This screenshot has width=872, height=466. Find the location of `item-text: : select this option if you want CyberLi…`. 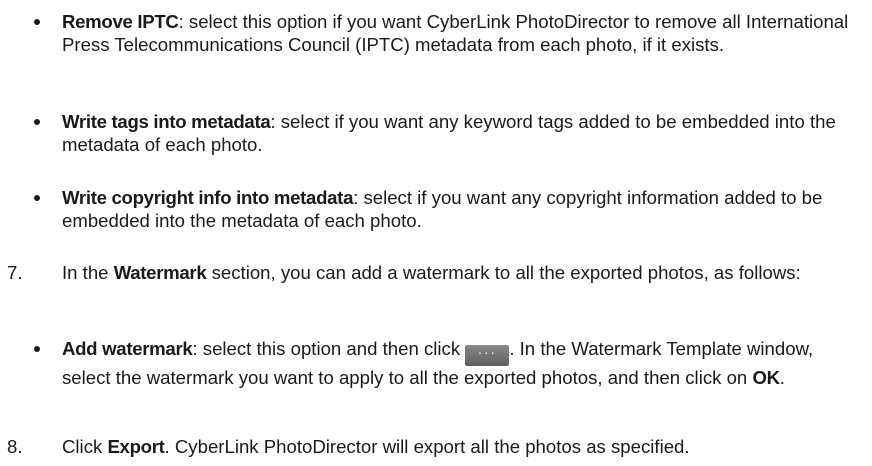

item-text: : select this option if you want CyberLi… is located at coordinates (455, 33).